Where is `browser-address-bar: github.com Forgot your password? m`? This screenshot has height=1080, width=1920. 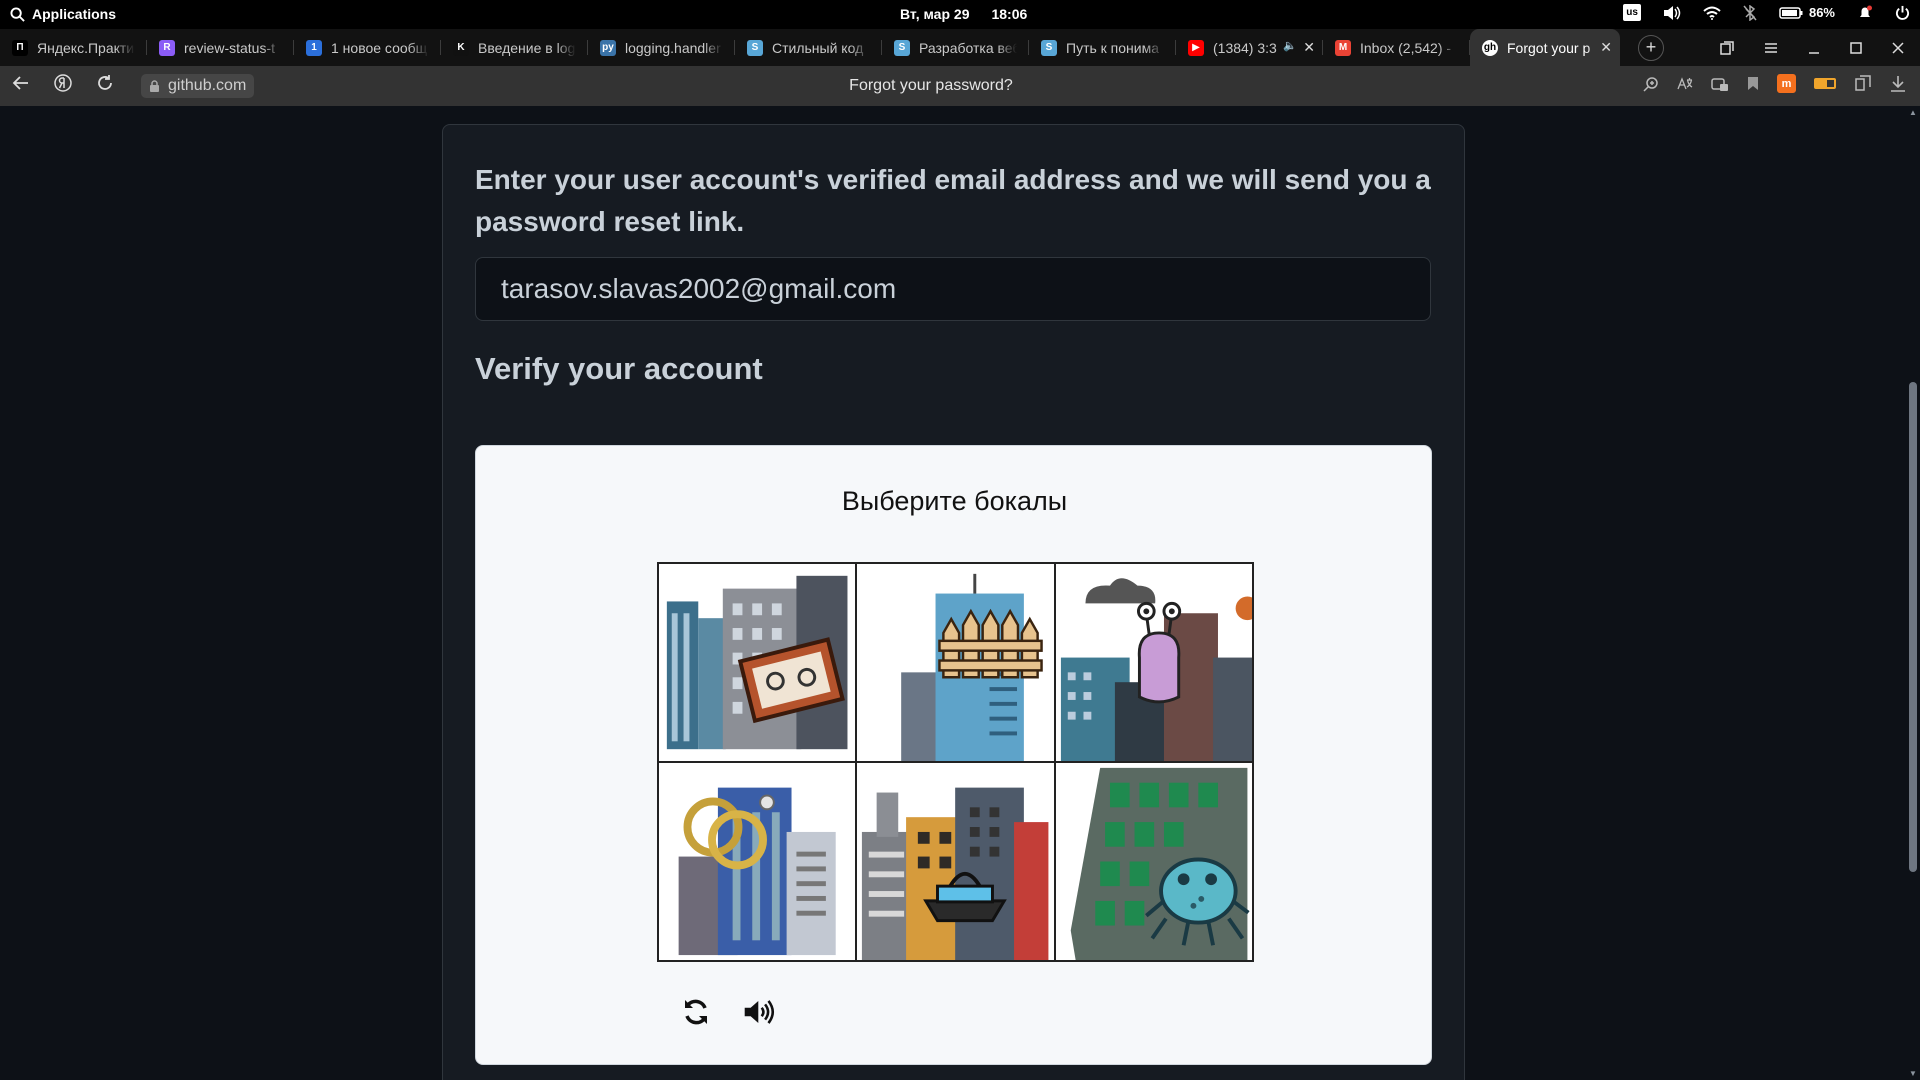
browser-address-bar: github.com Forgot your password? m is located at coordinates (960, 86).